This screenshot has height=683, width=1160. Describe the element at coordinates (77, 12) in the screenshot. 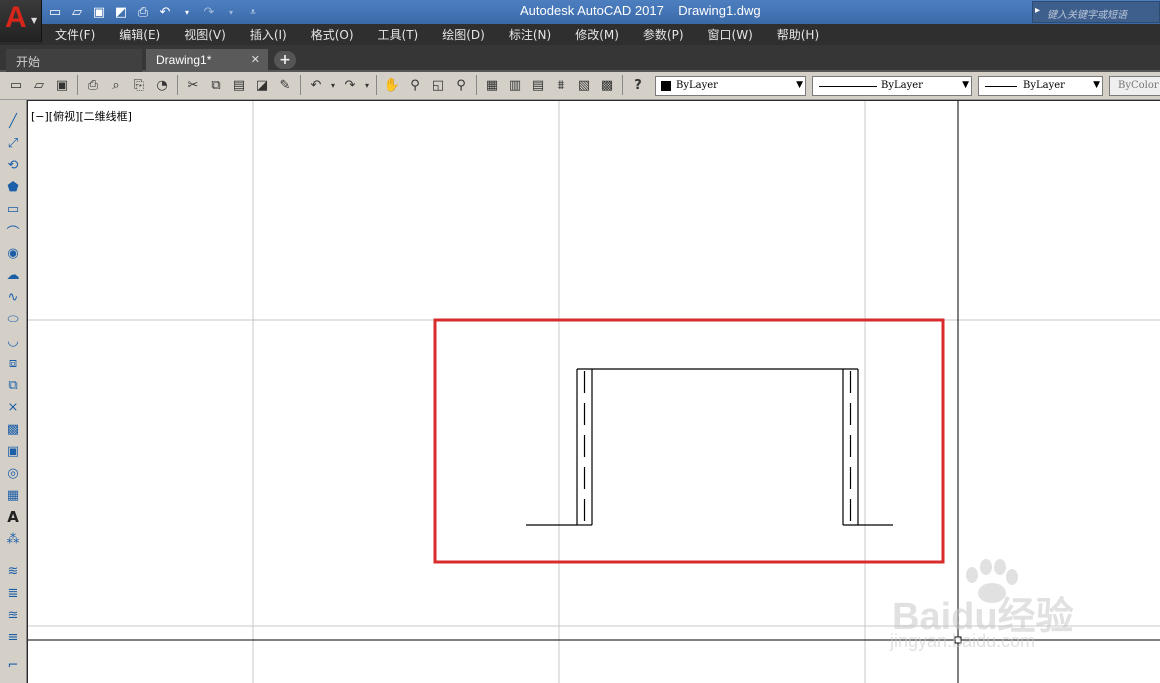

I see `open-file-icon: ▱` at that location.